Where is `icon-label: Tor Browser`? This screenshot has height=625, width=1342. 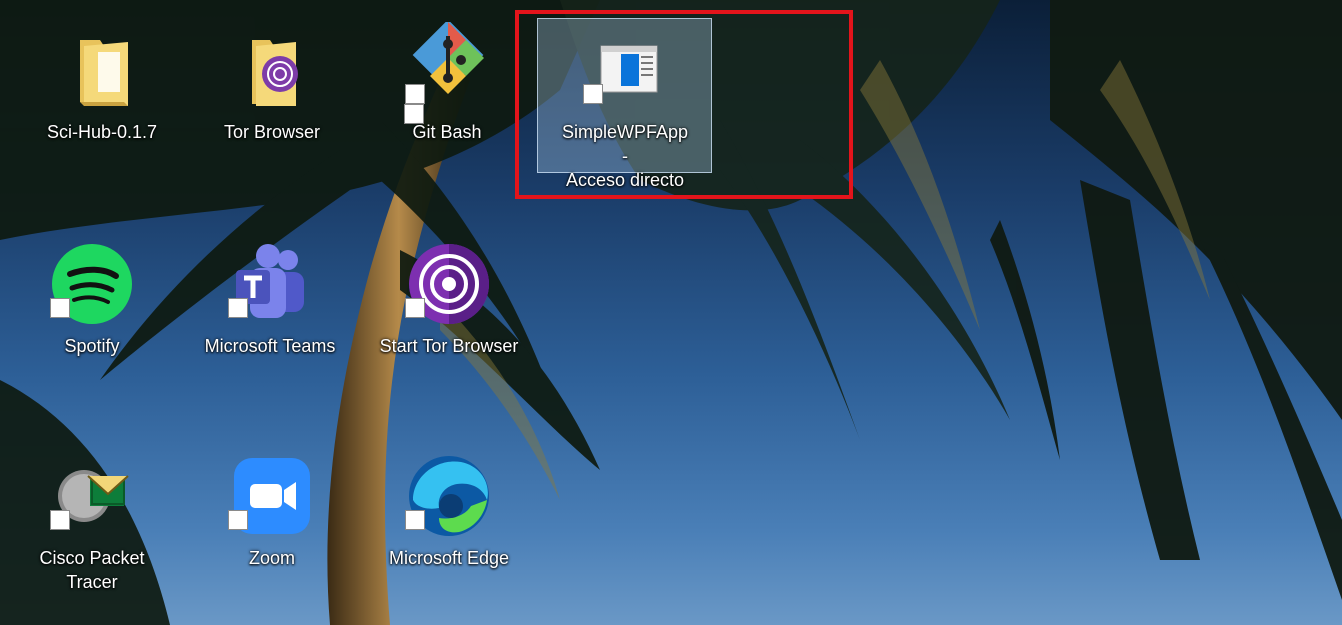 icon-label: Tor Browser is located at coordinates (272, 132).